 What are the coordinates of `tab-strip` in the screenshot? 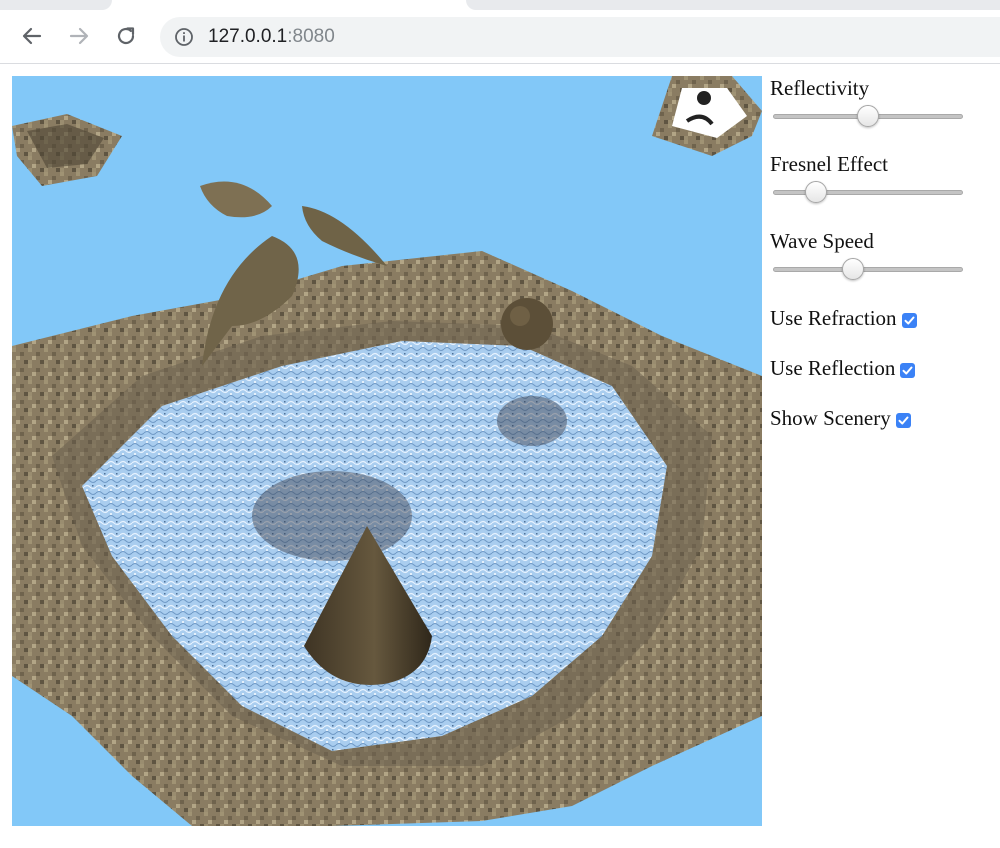 It's located at (500, 5).